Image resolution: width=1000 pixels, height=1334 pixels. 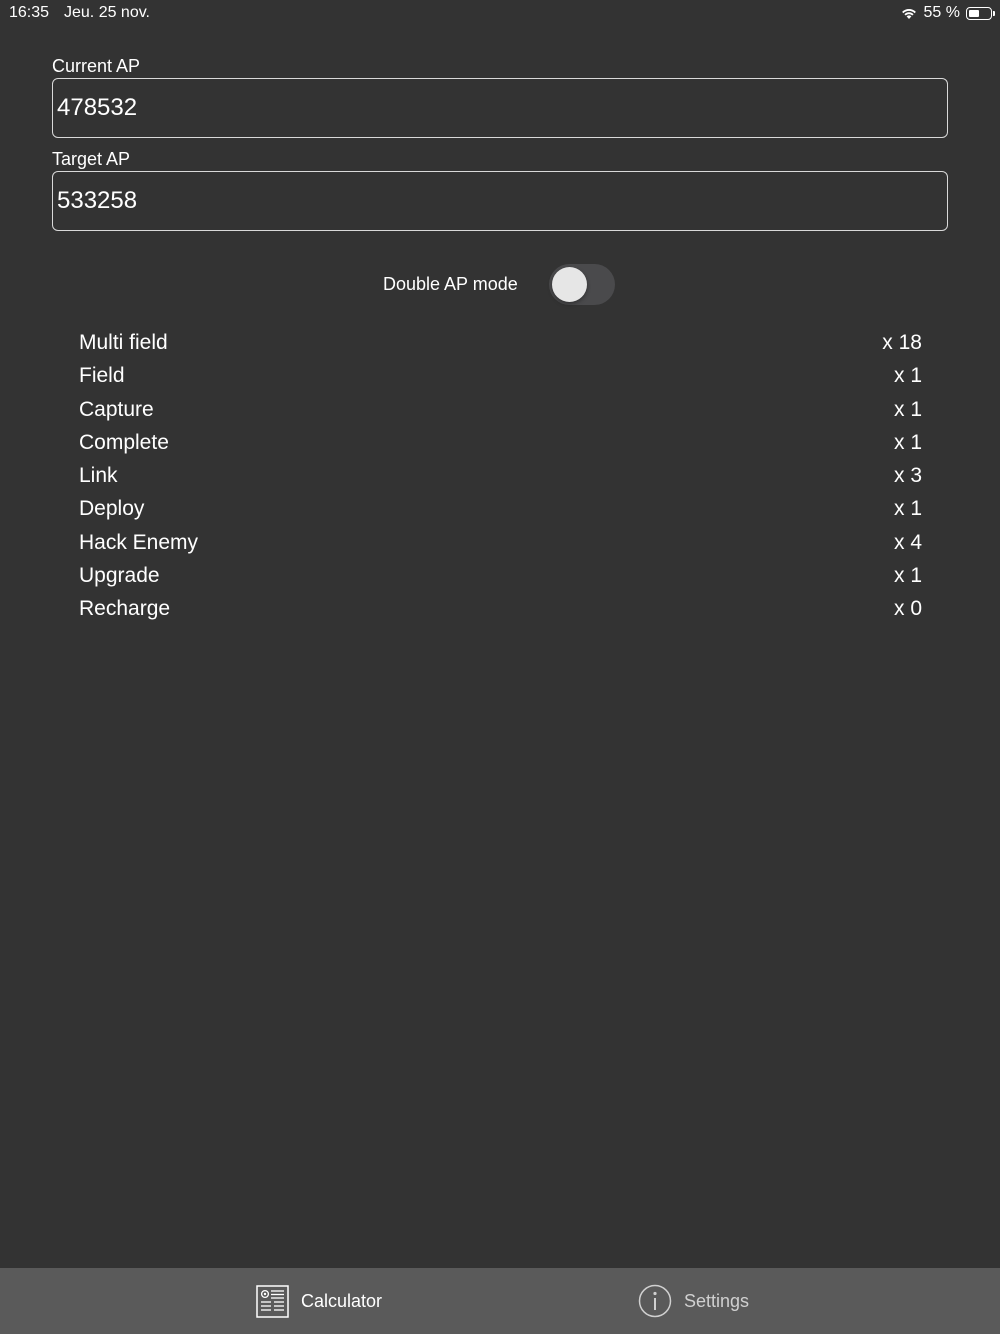 I want to click on info-icon, so click(x=655, y=1301).